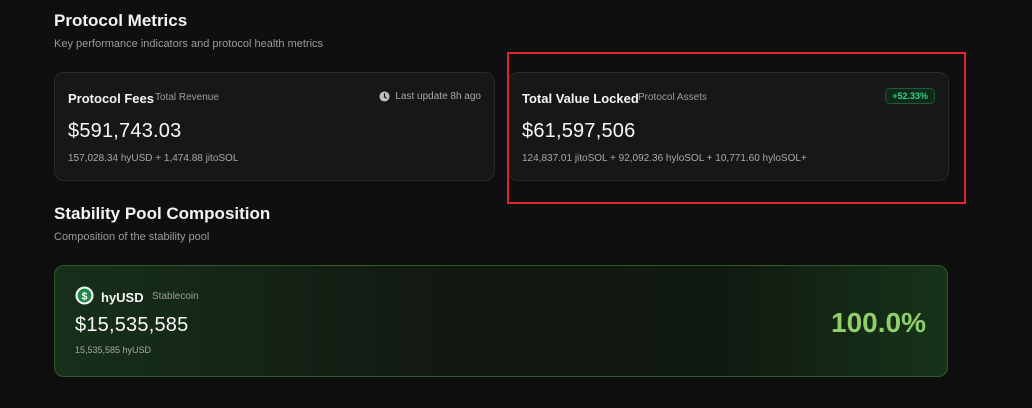 Image resolution: width=1032 pixels, height=408 pixels. What do you see at coordinates (113, 350) in the screenshot?
I see `token-detail: 15,535,585 hyUSD` at bounding box center [113, 350].